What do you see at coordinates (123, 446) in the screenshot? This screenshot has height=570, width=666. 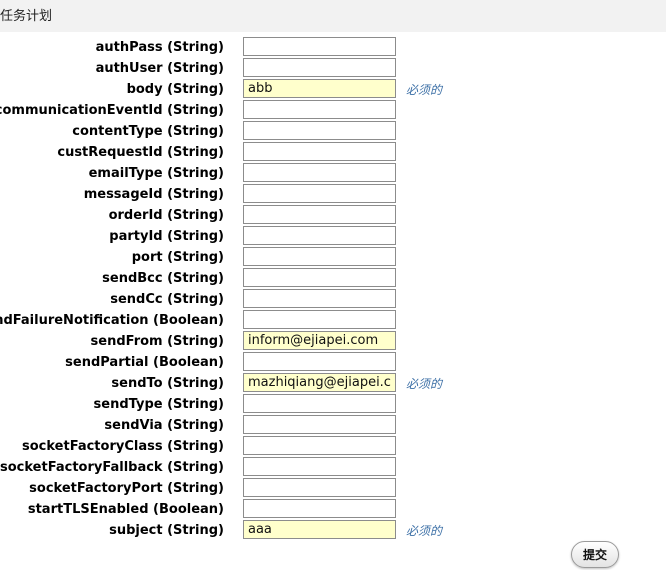 I see `field-label-socketfactoryclass: socketFactoryClass (String)` at bounding box center [123, 446].